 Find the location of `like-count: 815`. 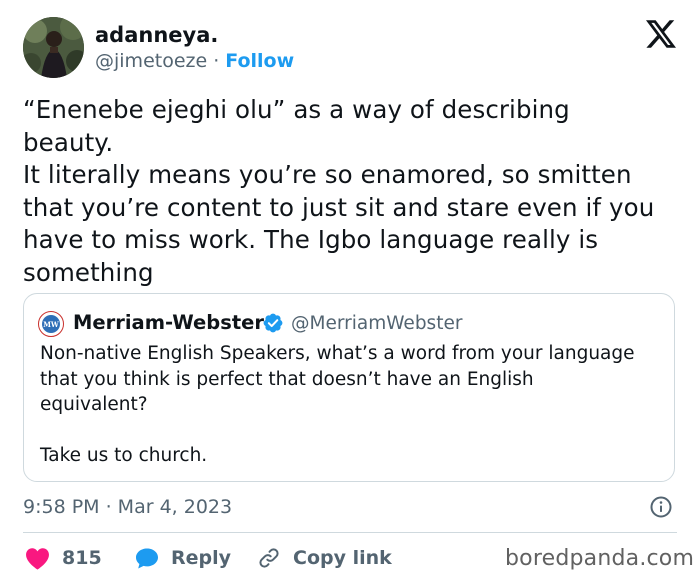

like-count: 815 is located at coordinates (82, 558).